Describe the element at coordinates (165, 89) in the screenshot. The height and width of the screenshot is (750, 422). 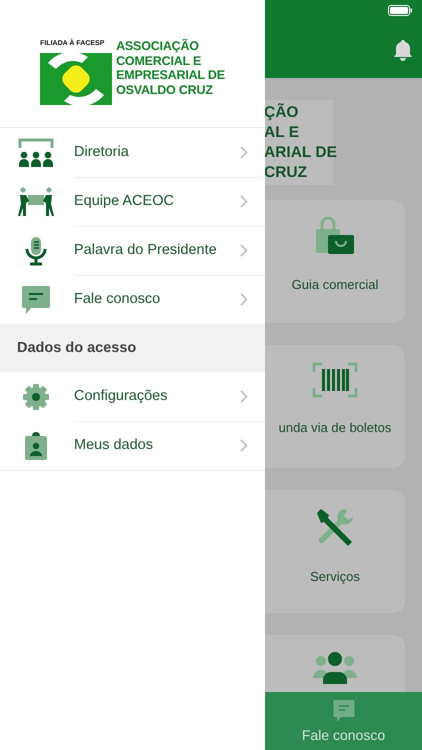
I see `logo-text: OSVALDO CRUZ` at that location.